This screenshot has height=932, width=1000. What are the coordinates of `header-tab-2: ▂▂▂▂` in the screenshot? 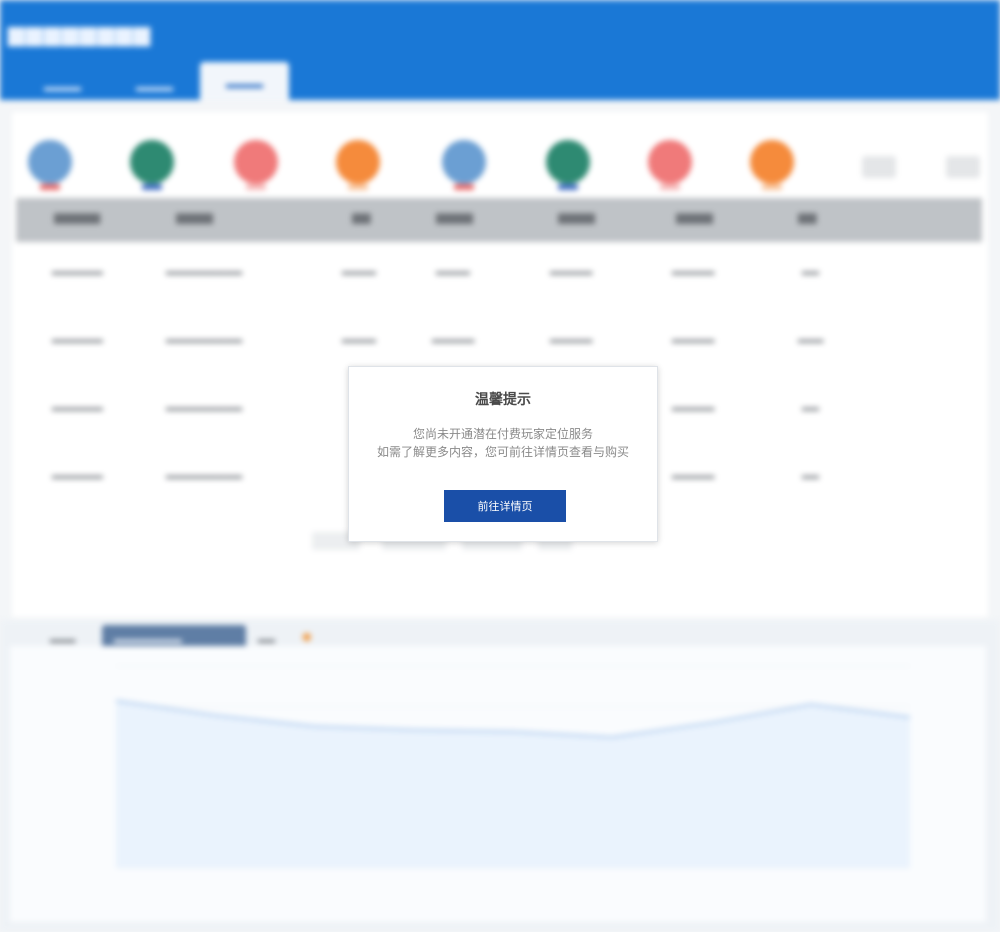 It's located at (154, 84).